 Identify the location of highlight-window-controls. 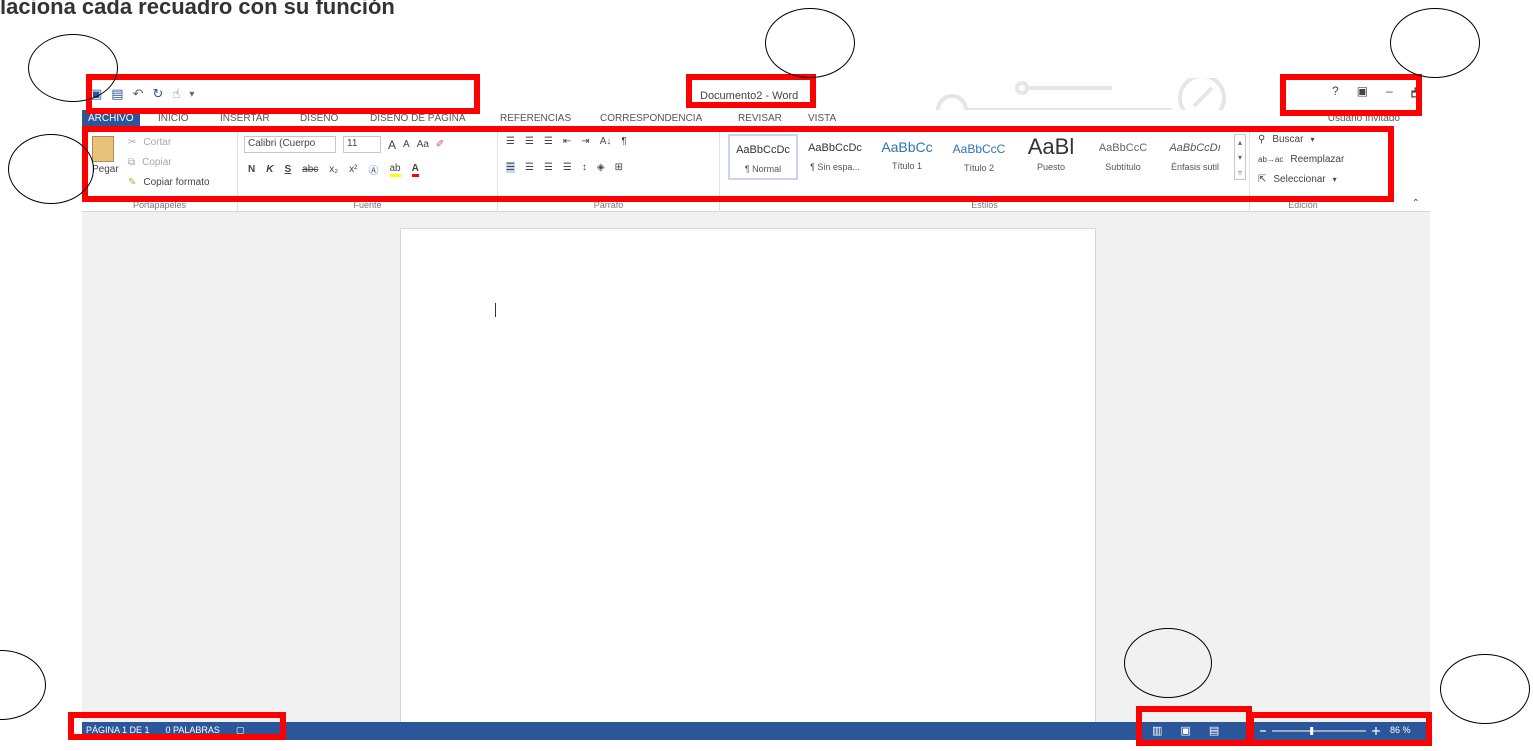
(1351, 95).